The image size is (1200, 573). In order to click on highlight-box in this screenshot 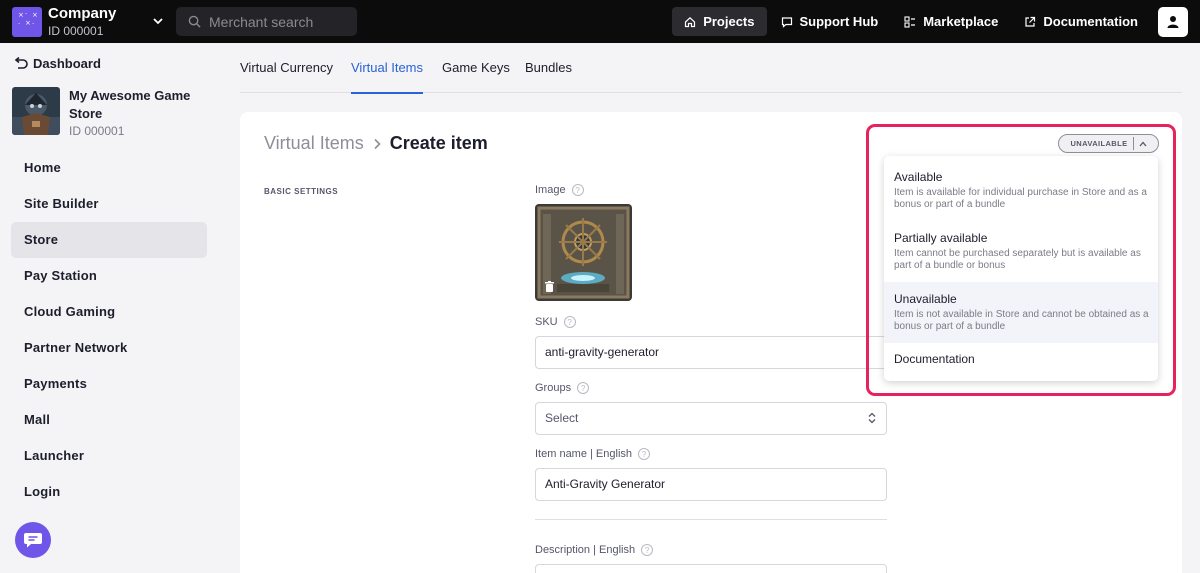, I will do `click(1021, 260)`.